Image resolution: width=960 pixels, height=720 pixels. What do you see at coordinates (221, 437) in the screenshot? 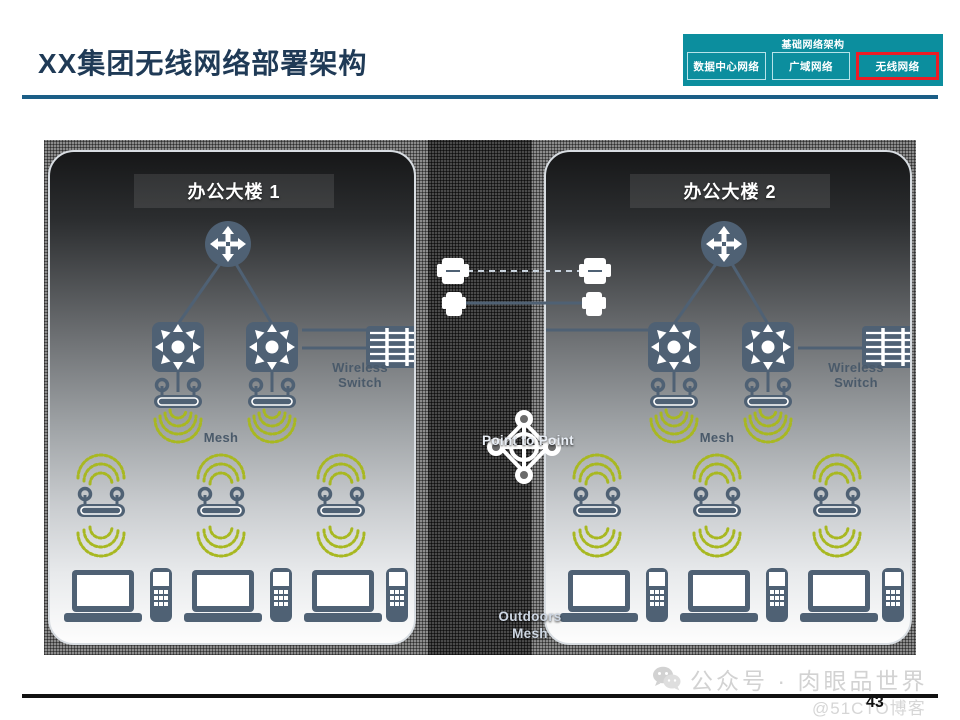
I see `mesh-label-1: Mesh` at bounding box center [221, 437].